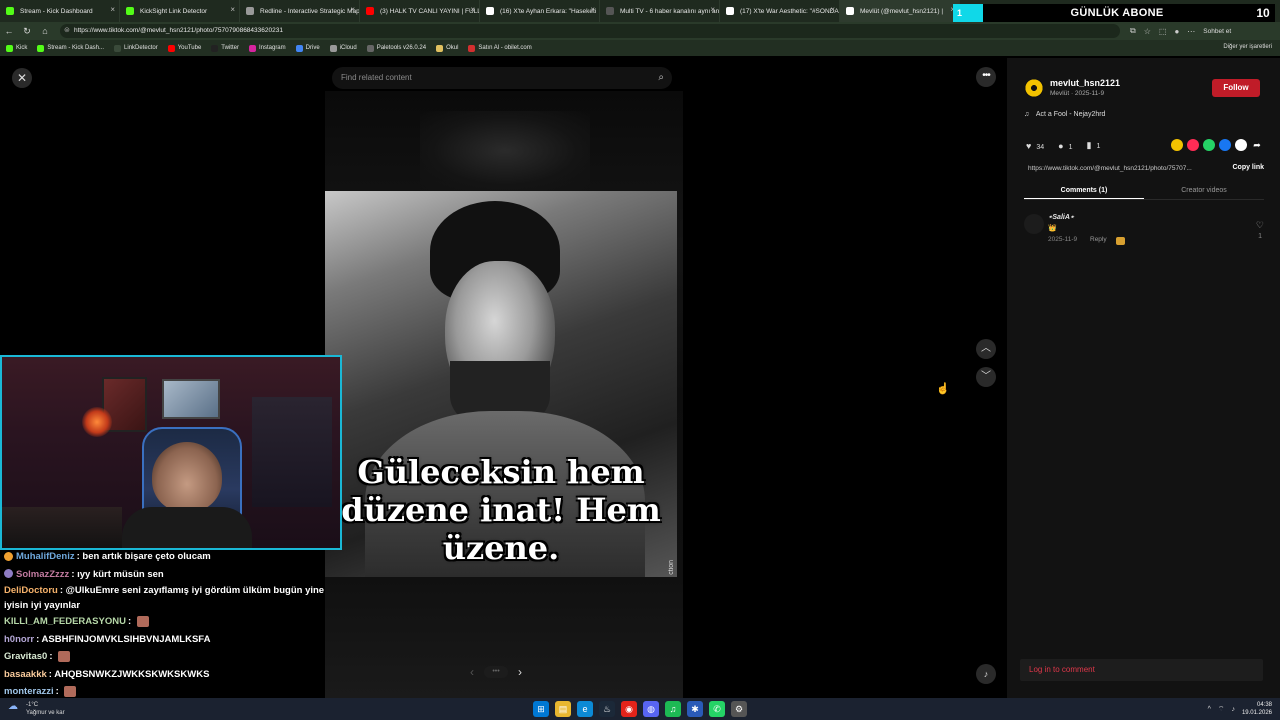 The width and height of the screenshot is (1280, 720). What do you see at coordinates (225, 48) in the screenshot?
I see `bookmark-item: Twitter` at bounding box center [225, 48].